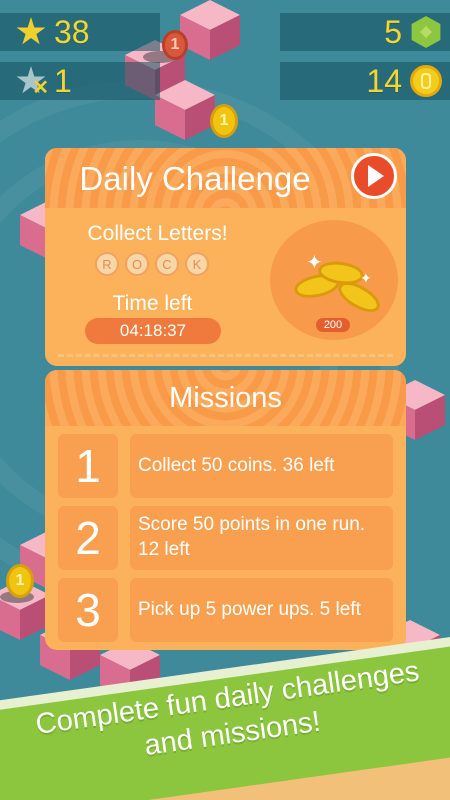  Describe the element at coordinates (365, 81) in the screenshot. I see `coins-counter: 14` at that location.